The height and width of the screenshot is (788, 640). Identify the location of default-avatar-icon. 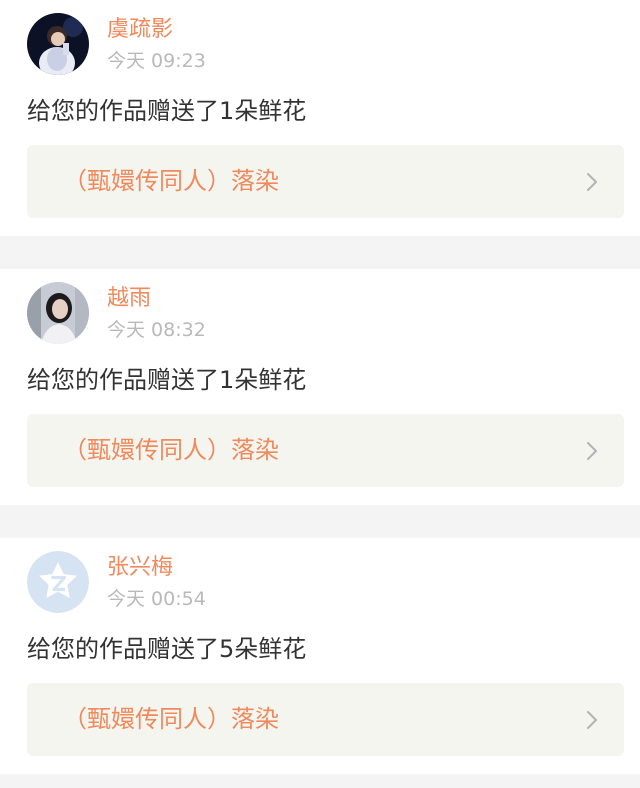
(58, 582).